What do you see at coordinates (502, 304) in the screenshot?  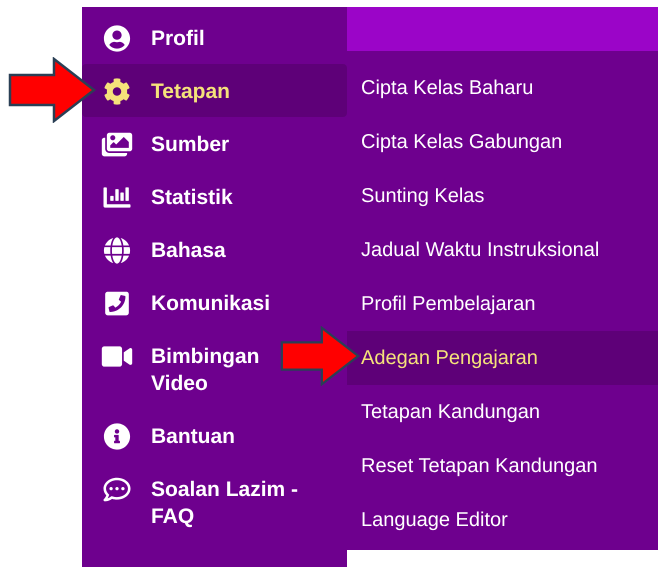 I see `submenu-item: Profil Pembelajaran` at bounding box center [502, 304].